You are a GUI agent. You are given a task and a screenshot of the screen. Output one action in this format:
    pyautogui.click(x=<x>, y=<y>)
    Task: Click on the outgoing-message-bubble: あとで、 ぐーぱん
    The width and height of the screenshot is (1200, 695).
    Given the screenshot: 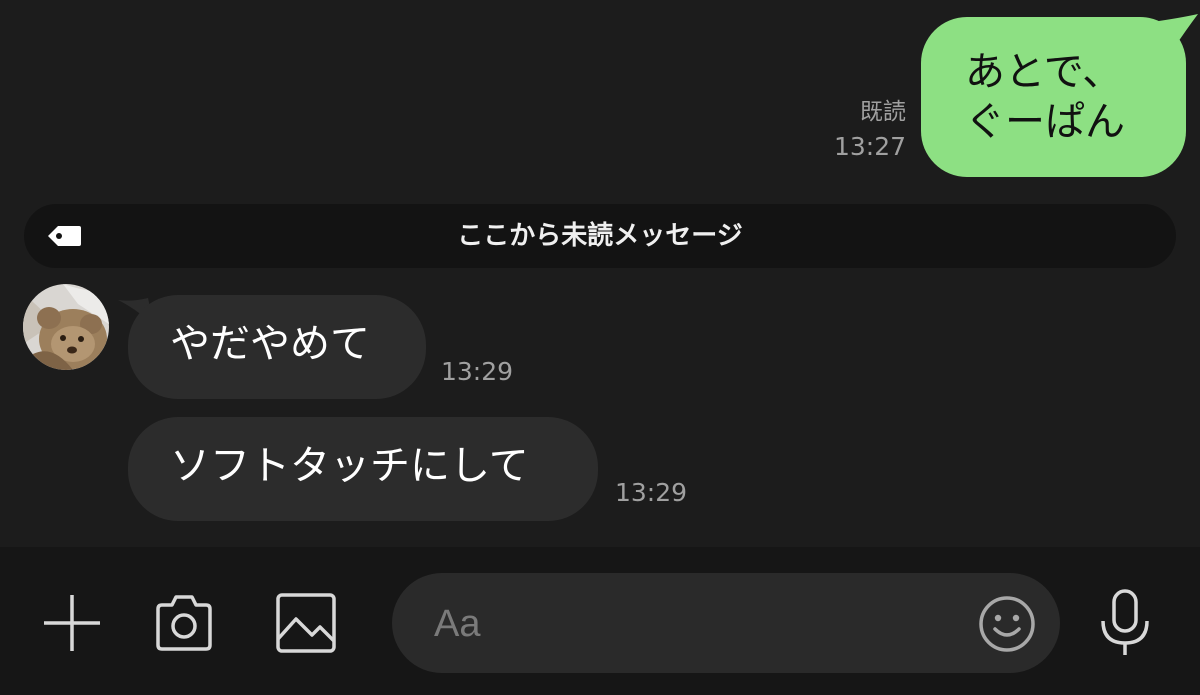 What is the action you would take?
    pyautogui.click(x=1053, y=97)
    